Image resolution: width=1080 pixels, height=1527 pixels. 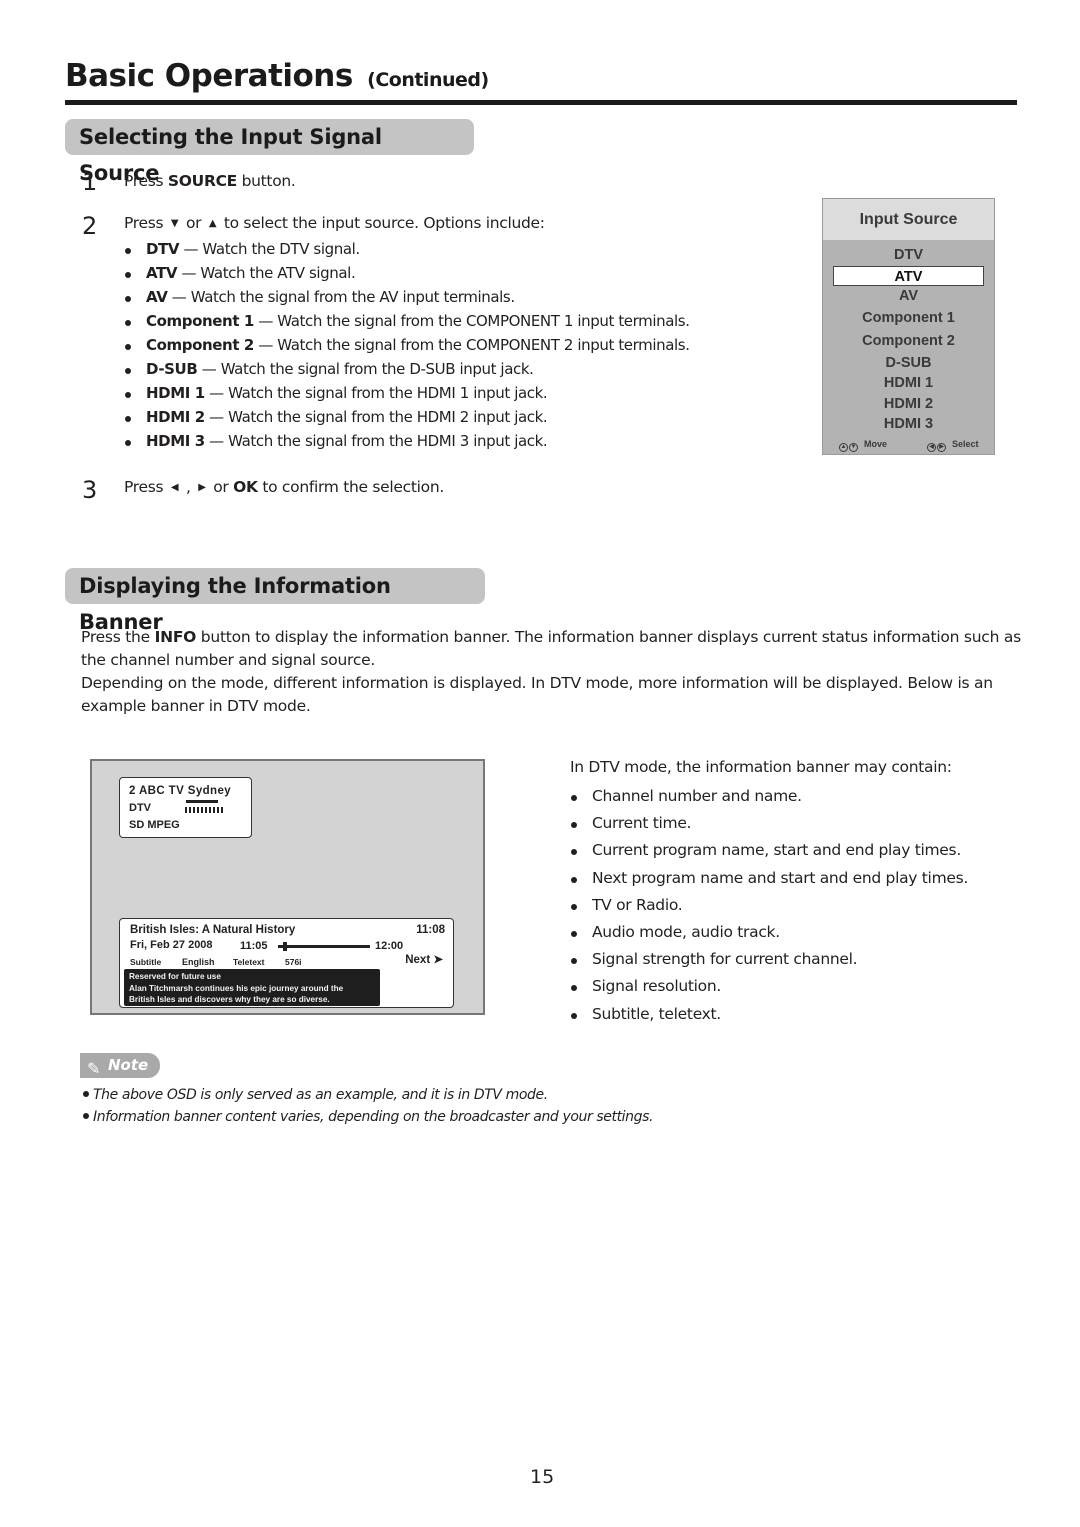 What do you see at coordinates (162, 273) in the screenshot?
I see `option-name: ATV` at bounding box center [162, 273].